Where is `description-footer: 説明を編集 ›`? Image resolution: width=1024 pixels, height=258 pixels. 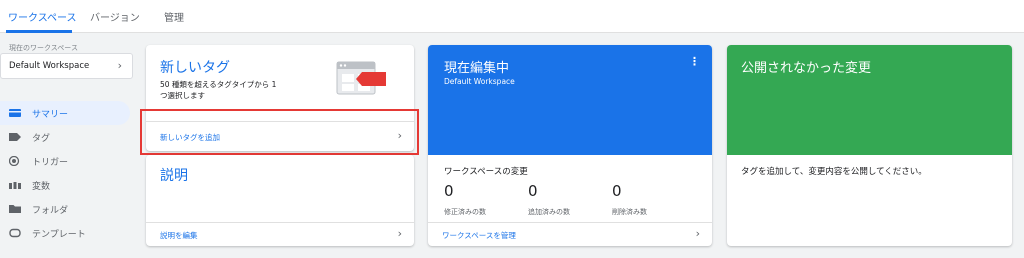
description-footer: 説明を編集 › is located at coordinates (280, 234).